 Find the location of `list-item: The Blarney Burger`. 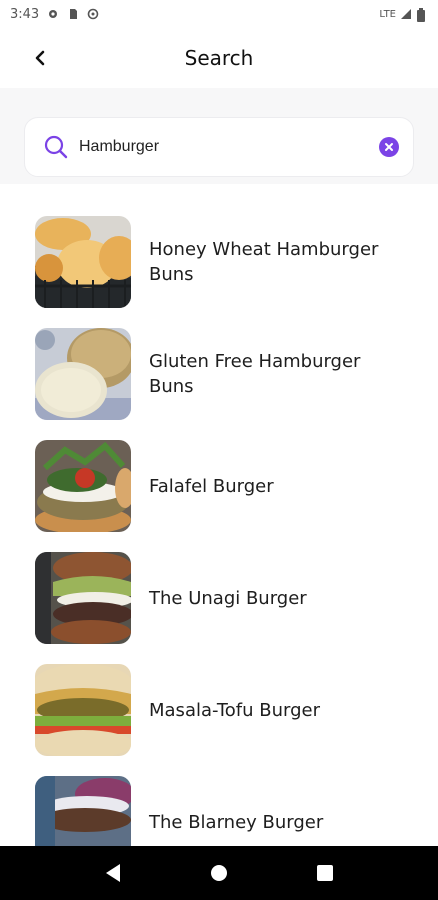

list-item: The Blarney Burger is located at coordinates (225, 811).